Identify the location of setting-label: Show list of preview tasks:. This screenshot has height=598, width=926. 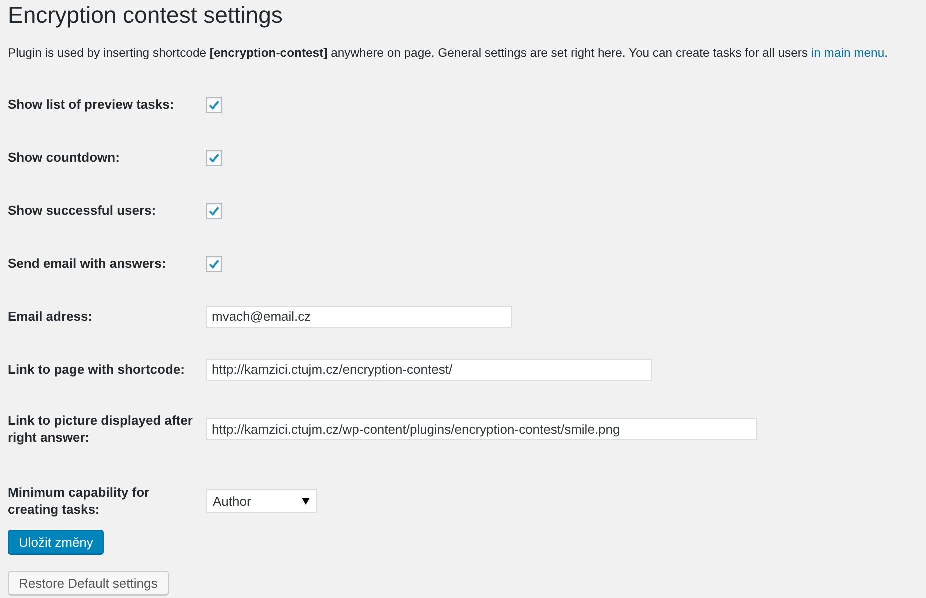
(92, 104).